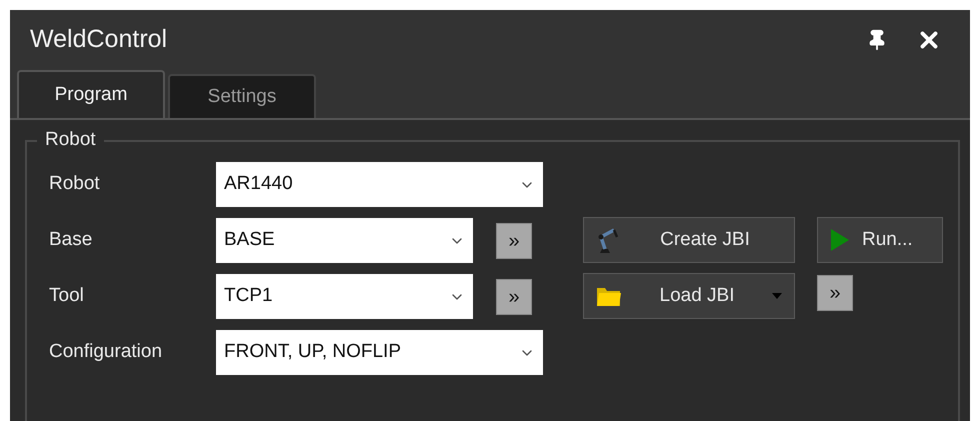 This screenshot has height=421, width=976. What do you see at coordinates (689, 240) in the screenshot?
I see `create-button: Create JBI` at bounding box center [689, 240].